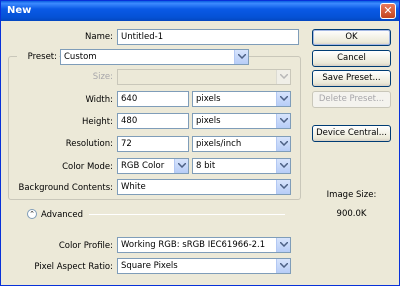 Image resolution: width=400 pixels, height=286 pixels. Describe the element at coordinates (351, 214) in the screenshot. I see `image-size-value: 900.0K` at that location.